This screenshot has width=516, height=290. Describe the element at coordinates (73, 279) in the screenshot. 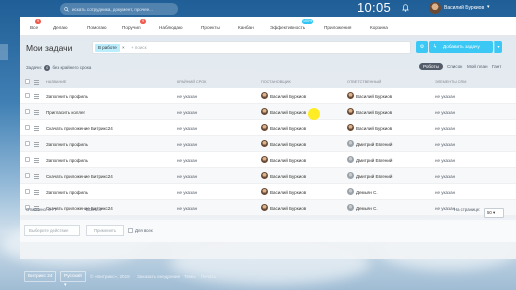

I see `language-select: Русский ▾` at that location.